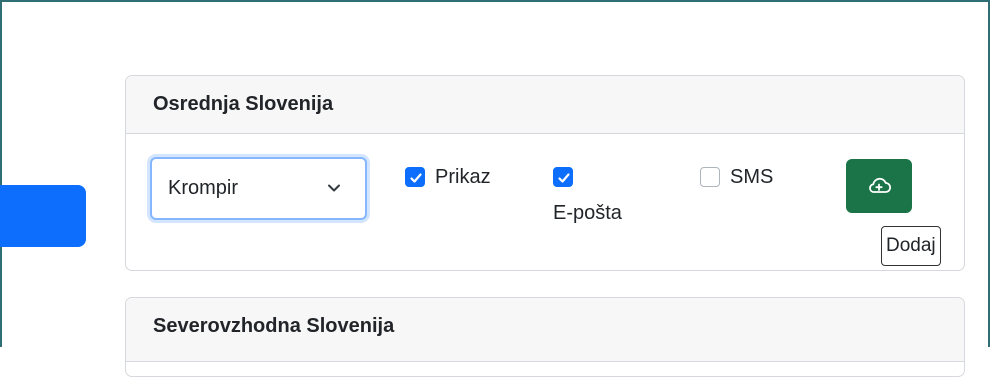 This screenshot has width=990, height=377. I want to click on cloud-plus-icon, so click(880, 185).